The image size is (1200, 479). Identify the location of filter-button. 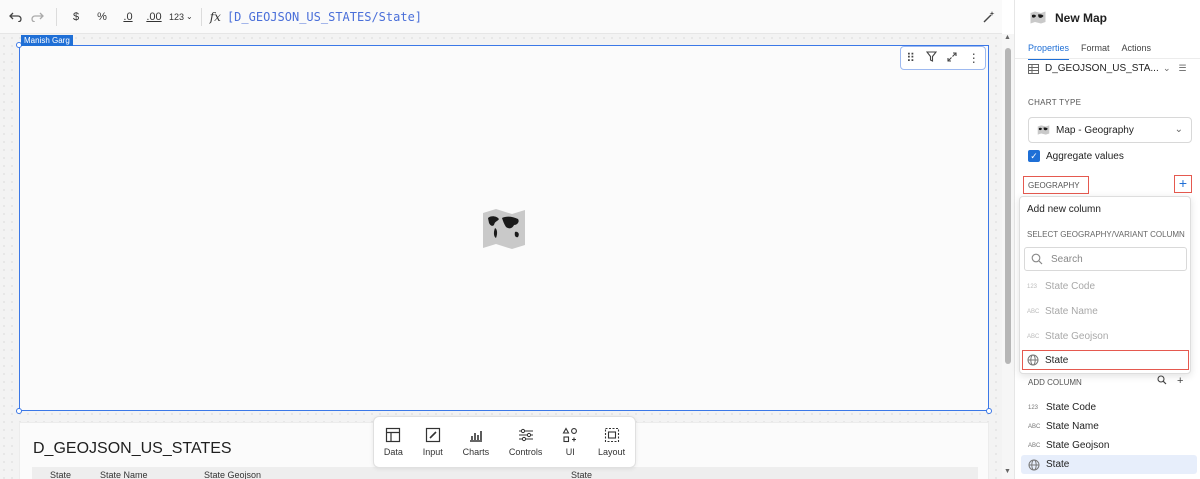
(931, 58).